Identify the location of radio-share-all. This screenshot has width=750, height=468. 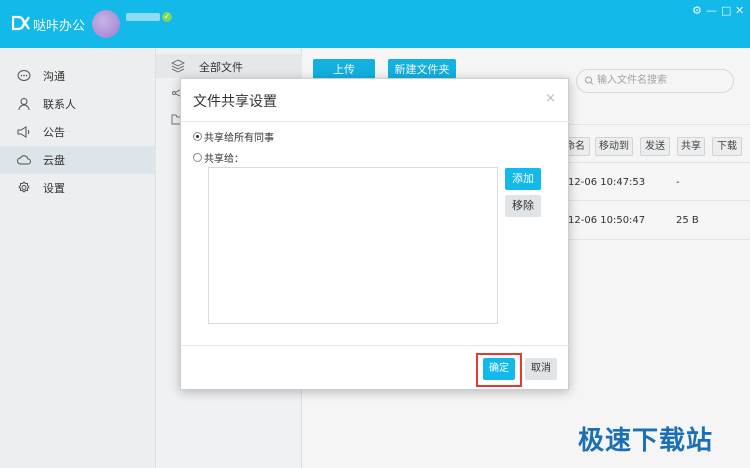
(197, 136).